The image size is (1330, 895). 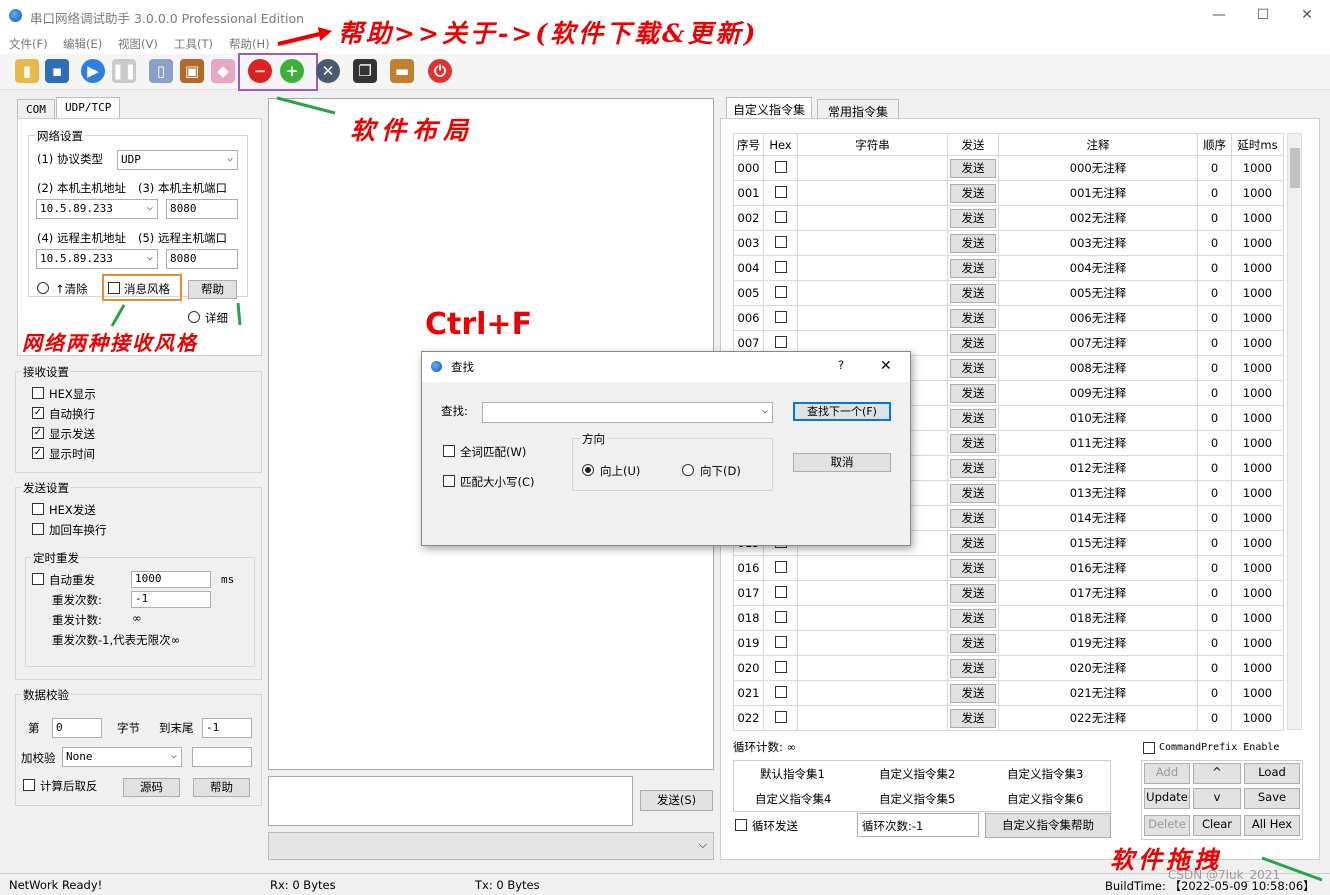 What do you see at coordinates (306, 105) in the screenshot?
I see `arrow-green-layout` at bounding box center [306, 105].